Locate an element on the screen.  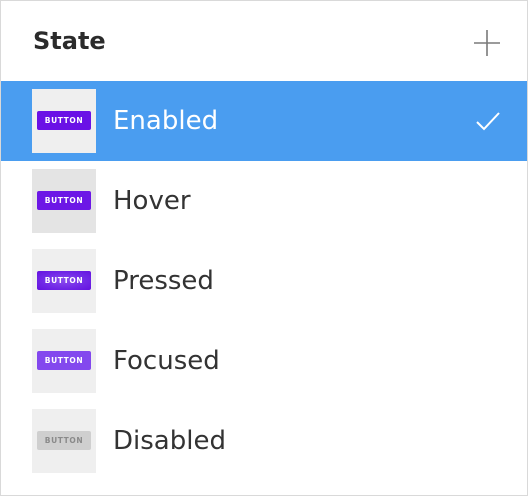
button-preview-hover: BUTTON is located at coordinates (64, 200).